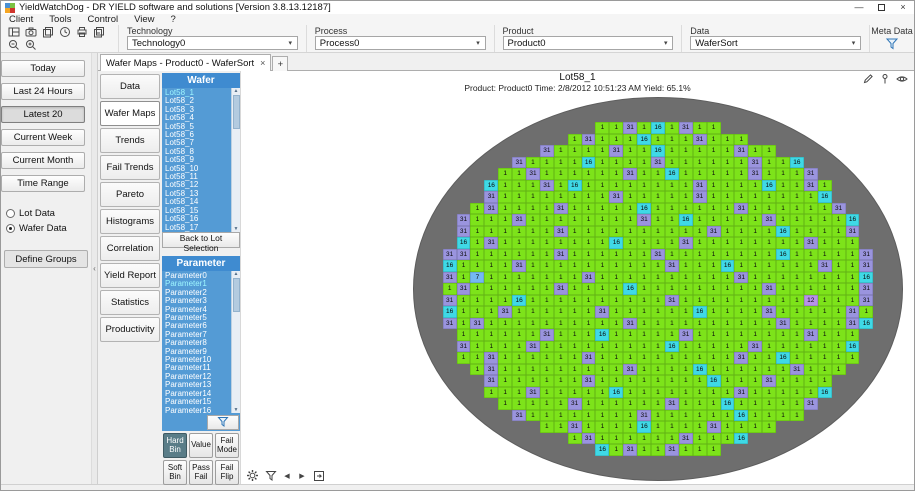  What do you see at coordinates (201, 242) in the screenshot?
I see `back-to-lot-selection-button: Back to Lot Selection` at bounding box center [201, 242].